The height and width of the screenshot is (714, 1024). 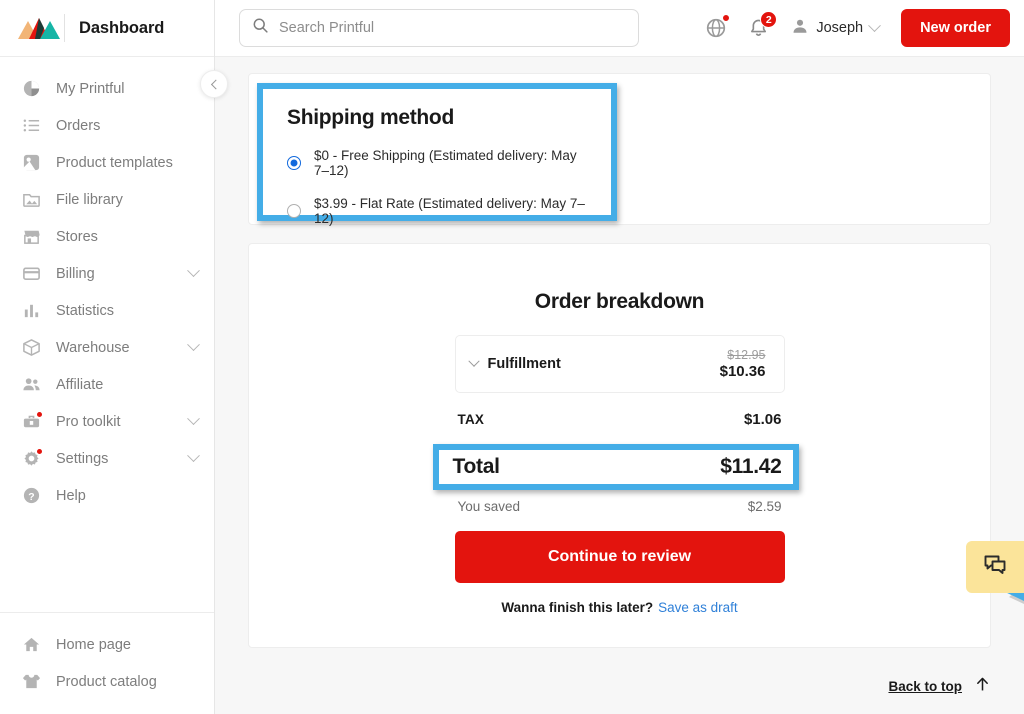 I want to click on sidebar-item-affiliate: Affiliate, so click(x=107, y=384).